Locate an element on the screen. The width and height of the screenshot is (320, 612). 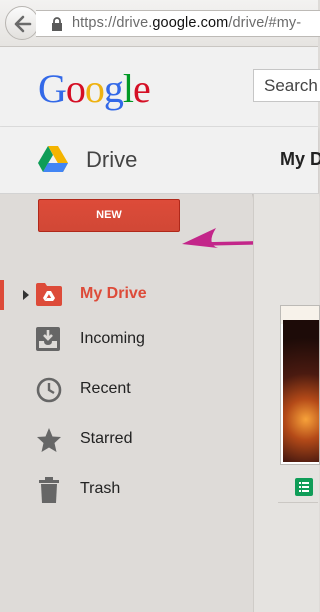
expand-arrow-icon is located at coordinates (26, 295).